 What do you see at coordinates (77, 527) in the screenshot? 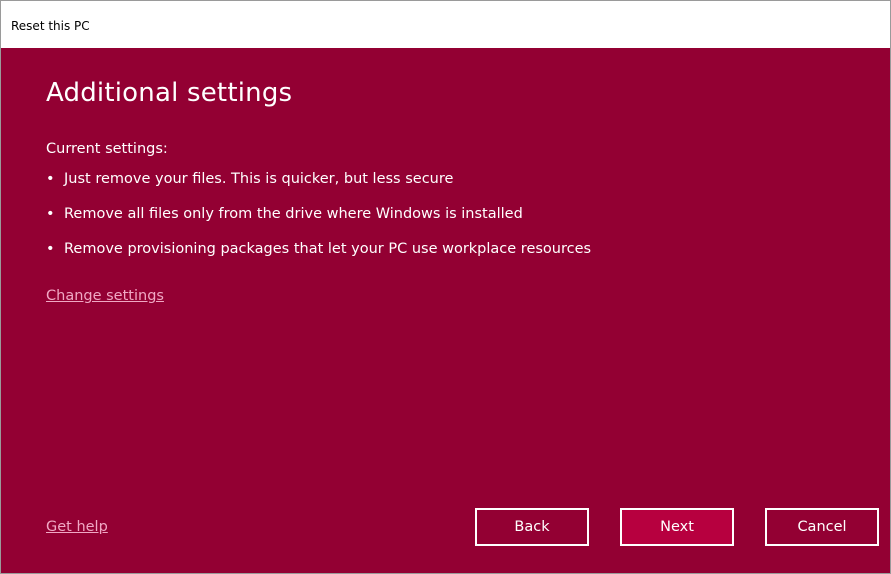
I see `get-help-link: Get help` at bounding box center [77, 527].